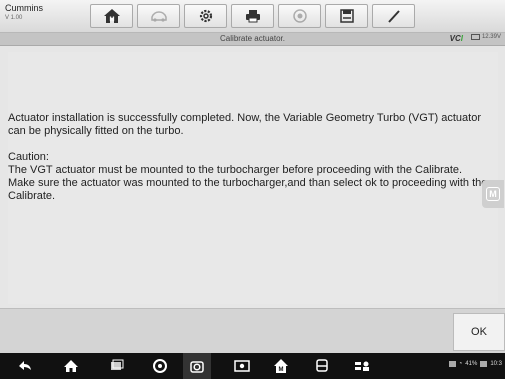 The width and height of the screenshot is (505, 379). What do you see at coordinates (28, 157) in the screenshot?
I see `caution-title: Caution:` at bounding box center [28, 157].